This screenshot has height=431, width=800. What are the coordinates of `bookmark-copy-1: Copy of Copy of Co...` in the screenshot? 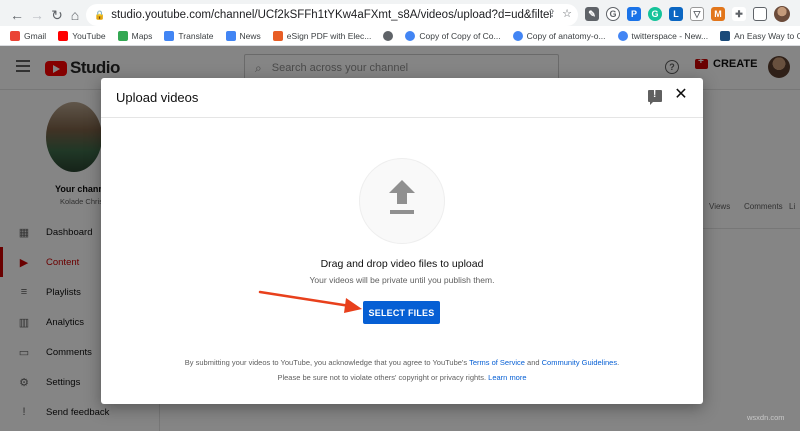 It's located at (453, 35).